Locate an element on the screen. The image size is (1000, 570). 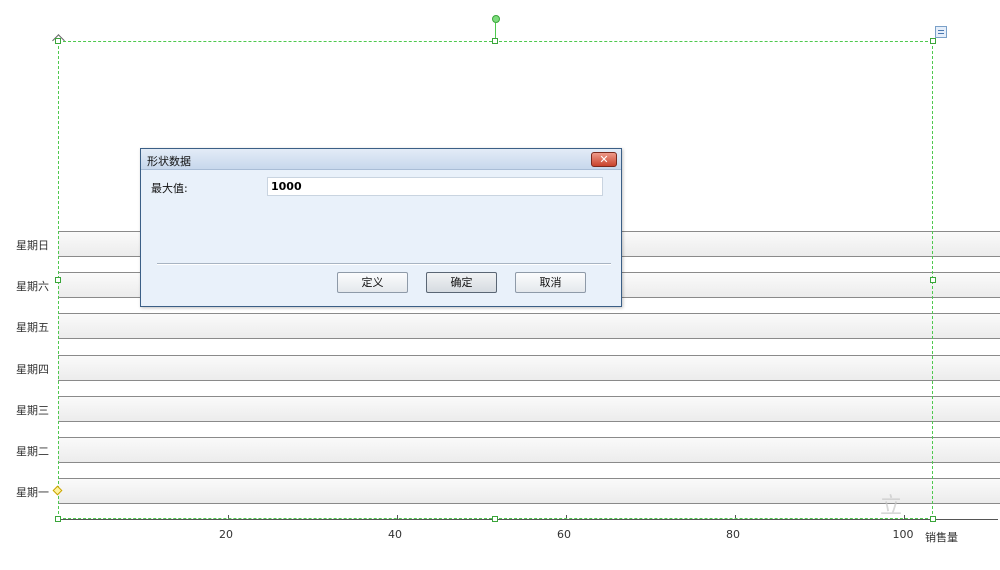
resize-handle-right is located at coordinates (933, 280).